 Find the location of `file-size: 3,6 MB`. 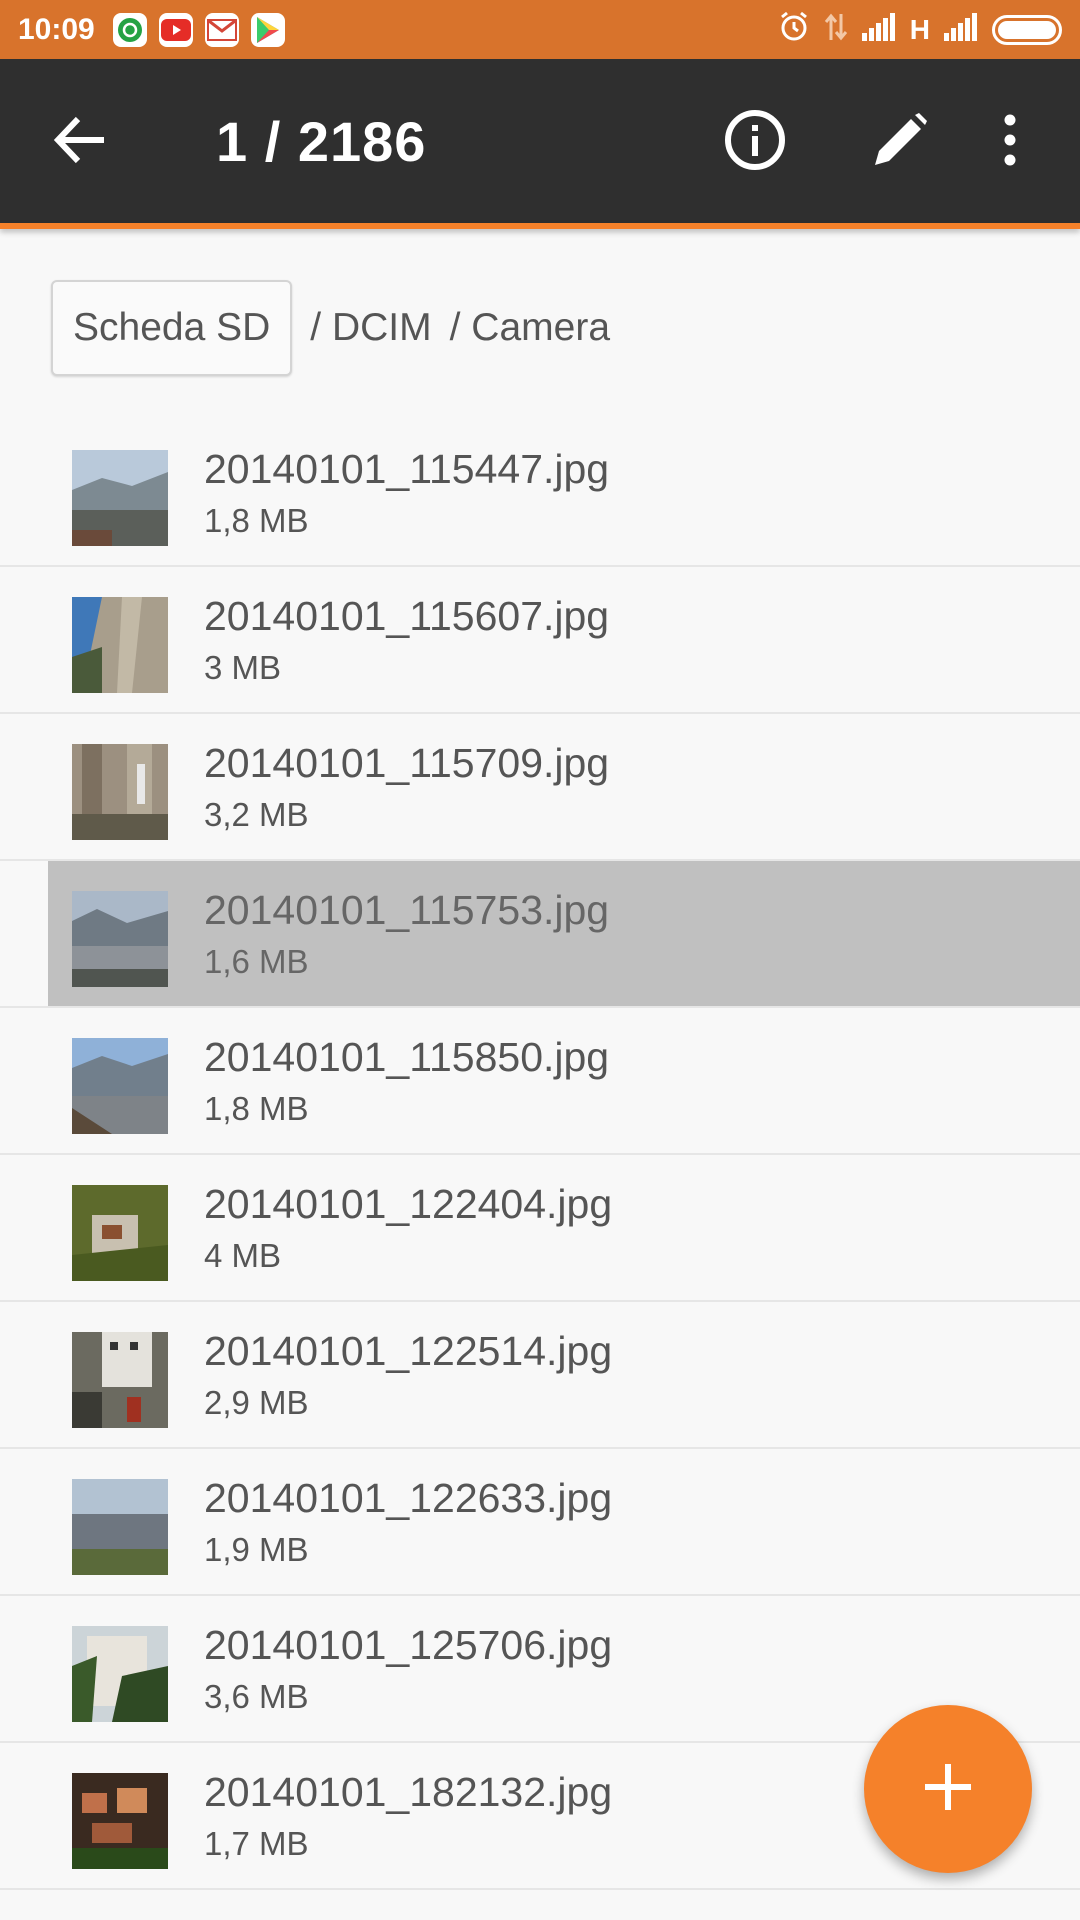

file-size: 3,6 MB is located at coordinates (256, 1696).